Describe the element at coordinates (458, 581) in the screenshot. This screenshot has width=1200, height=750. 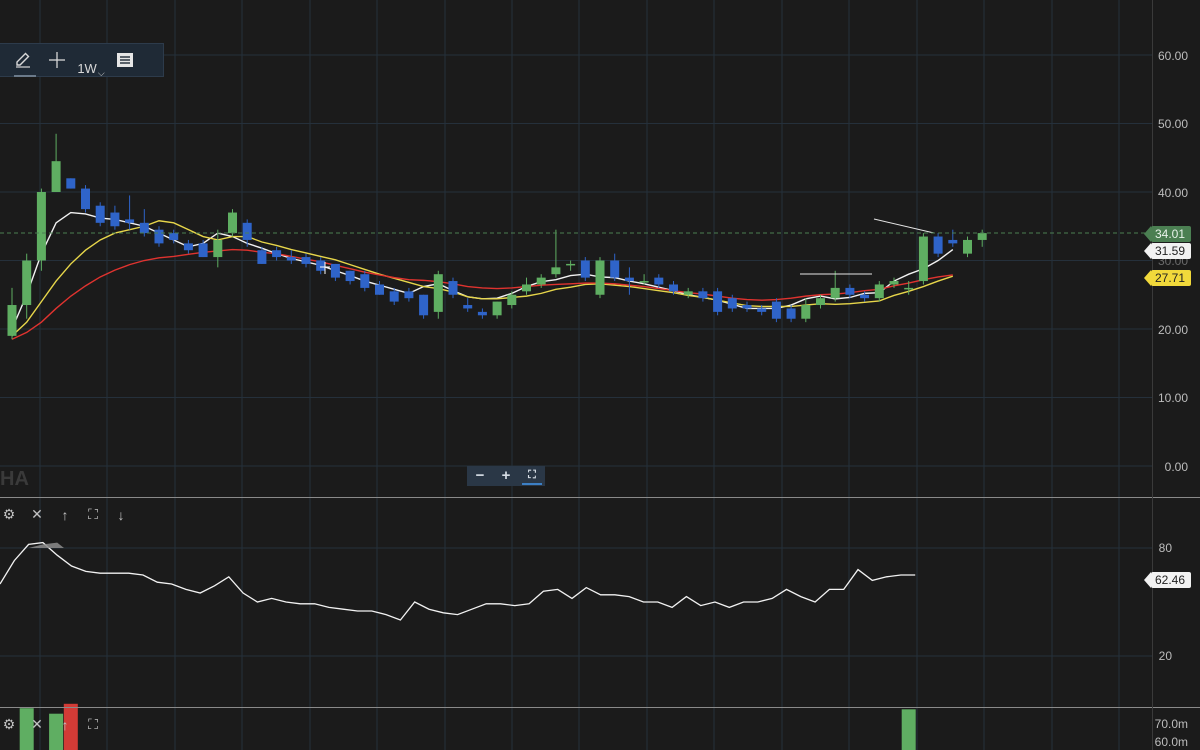
I see `rsi-series` at that location.